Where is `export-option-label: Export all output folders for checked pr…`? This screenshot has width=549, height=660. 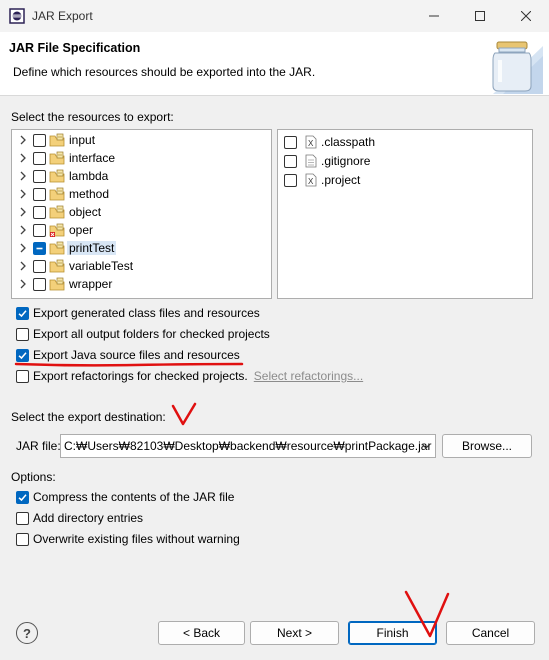
export-option-label: Export all output folders for checked pr… is located at coordinates (151, 334).